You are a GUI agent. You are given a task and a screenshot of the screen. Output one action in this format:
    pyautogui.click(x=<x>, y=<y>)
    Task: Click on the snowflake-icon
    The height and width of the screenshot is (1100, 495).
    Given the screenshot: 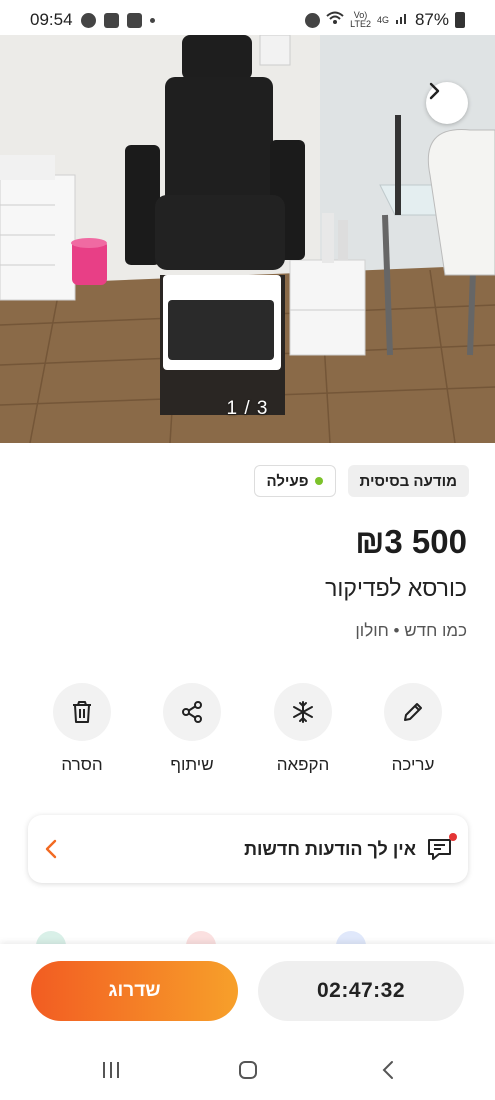 What is the action you would take?
    pyautogui.click(x=303, y=712)
    